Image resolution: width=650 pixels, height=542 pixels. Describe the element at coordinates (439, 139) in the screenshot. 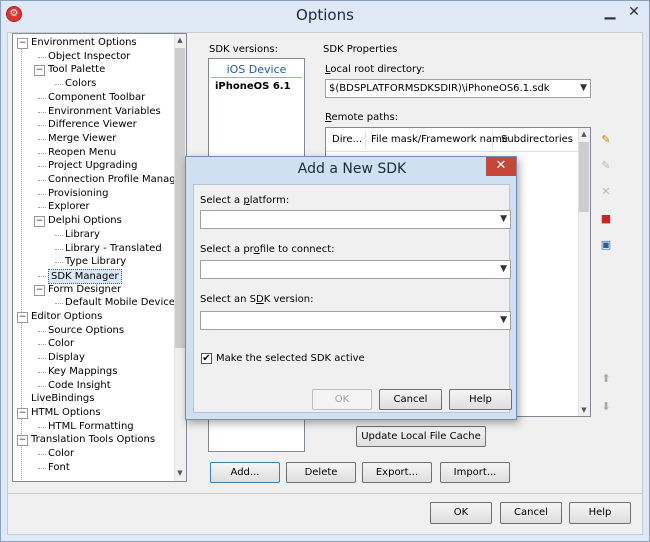

I see `column-file-mask: File mask/Framework name` at that location.